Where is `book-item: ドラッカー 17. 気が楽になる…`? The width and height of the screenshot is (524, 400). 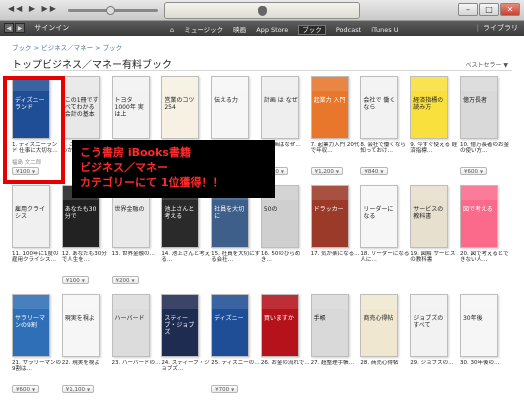
book-item: ドラッカー 17. 気が楽になる… is located at coordinates (335, 240).